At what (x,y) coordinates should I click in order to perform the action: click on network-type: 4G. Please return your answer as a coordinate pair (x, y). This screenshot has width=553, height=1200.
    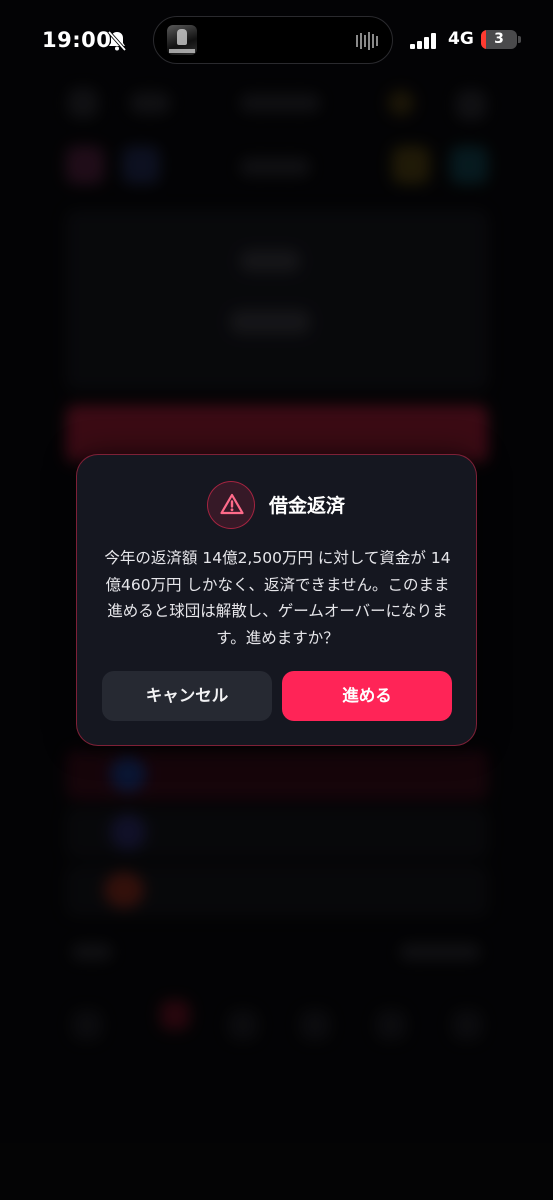
    Looking at the image, I should click on (461, 39).